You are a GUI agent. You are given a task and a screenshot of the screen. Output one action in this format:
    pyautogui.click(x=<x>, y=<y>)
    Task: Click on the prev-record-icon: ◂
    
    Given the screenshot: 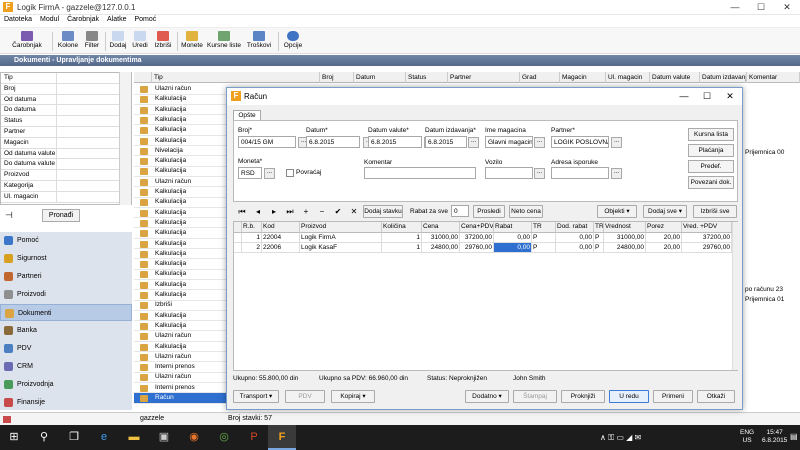 What is the action you would take?
    pyautogui.click(x=258, y=211)
    